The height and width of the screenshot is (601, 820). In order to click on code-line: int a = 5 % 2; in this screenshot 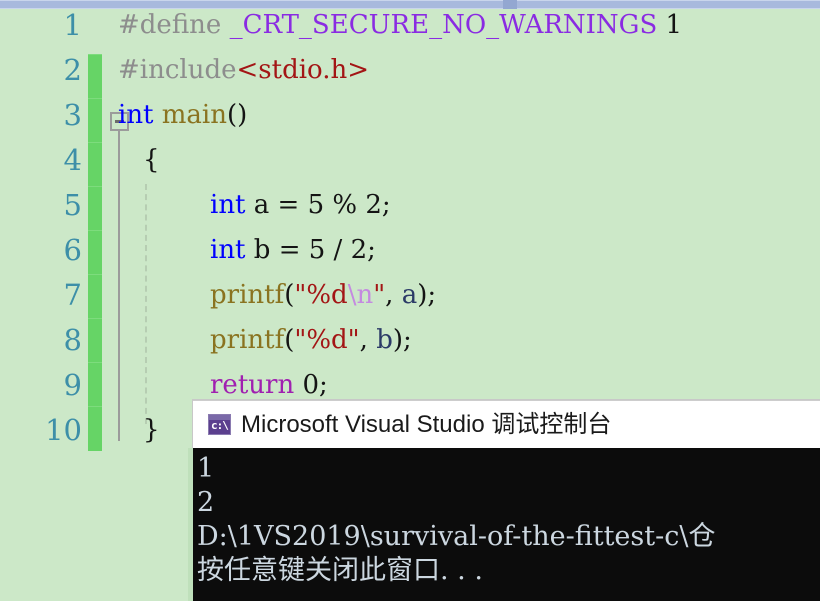, I will do `click(300, 205)`.